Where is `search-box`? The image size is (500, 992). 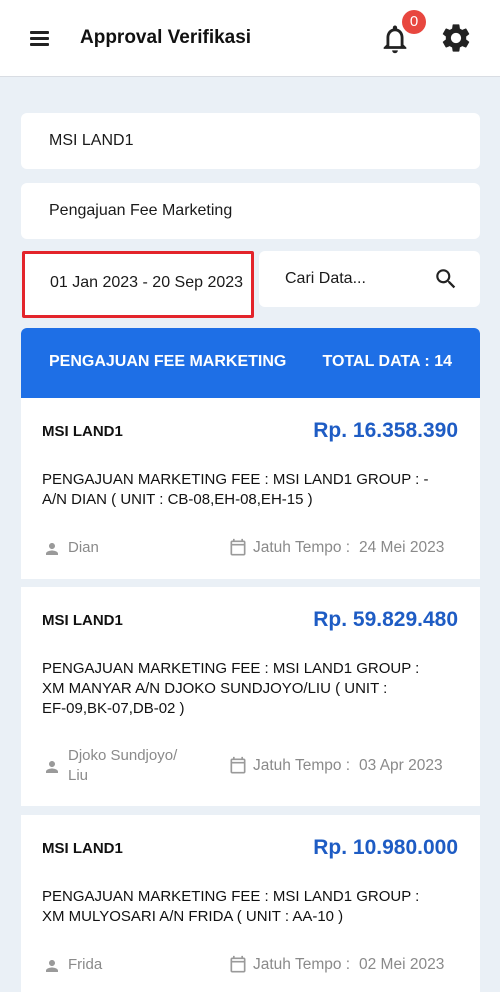
search-box is located at coordinates (369, 279).